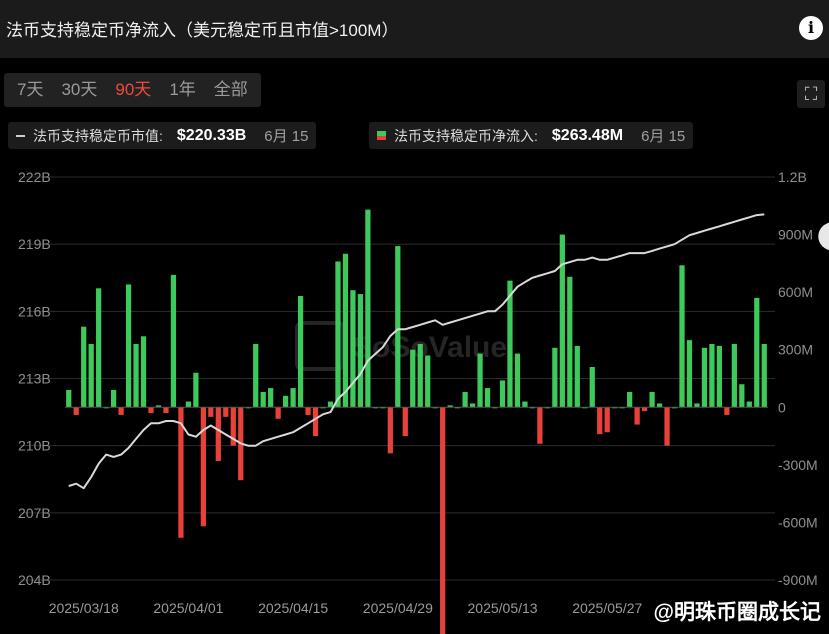 The width and height of the screenshot is (829, 634). What do you see at coordinates (798, 580) in the screenshot?
I see `right-axis-tick: -900M` at bounding box center [798, 580].